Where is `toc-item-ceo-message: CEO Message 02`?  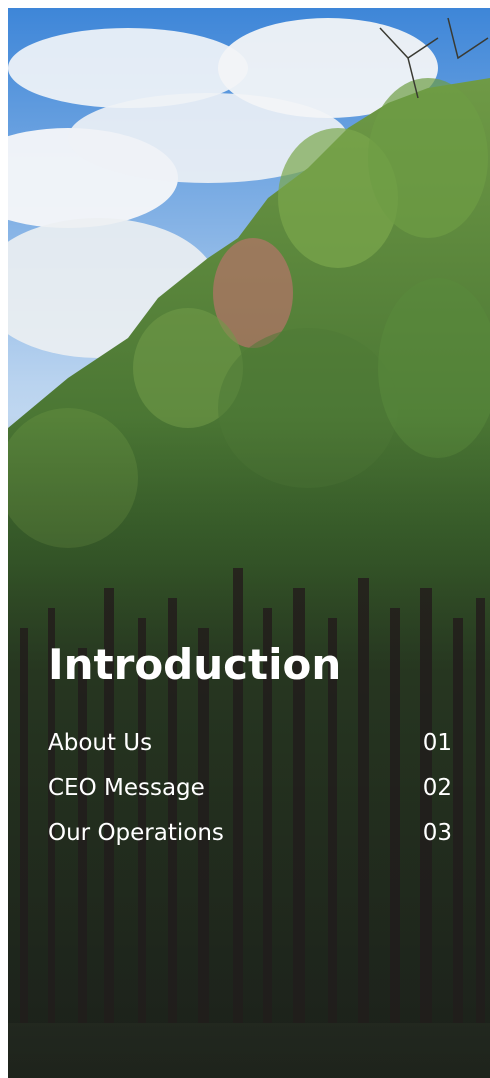
toc-item-ceo-message: CEO Message 02 is located at coordinates (250, 787).